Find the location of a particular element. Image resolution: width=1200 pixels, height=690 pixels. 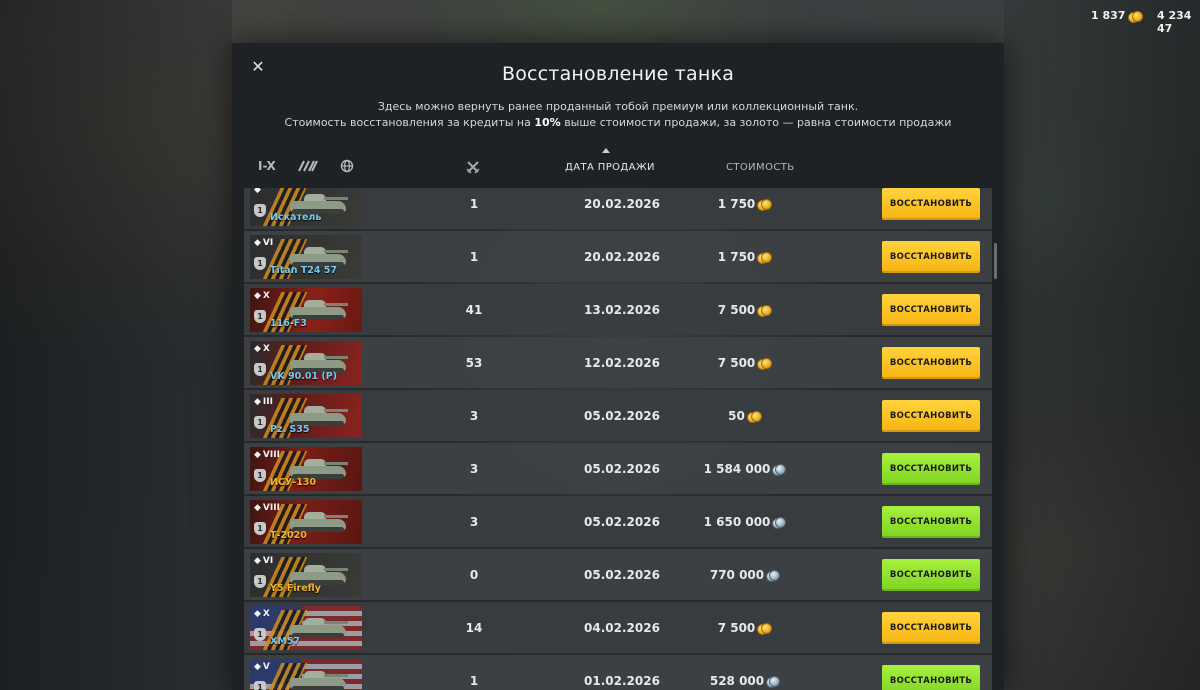

restore-cost: 770 000 is located at coordinates (744, 575).